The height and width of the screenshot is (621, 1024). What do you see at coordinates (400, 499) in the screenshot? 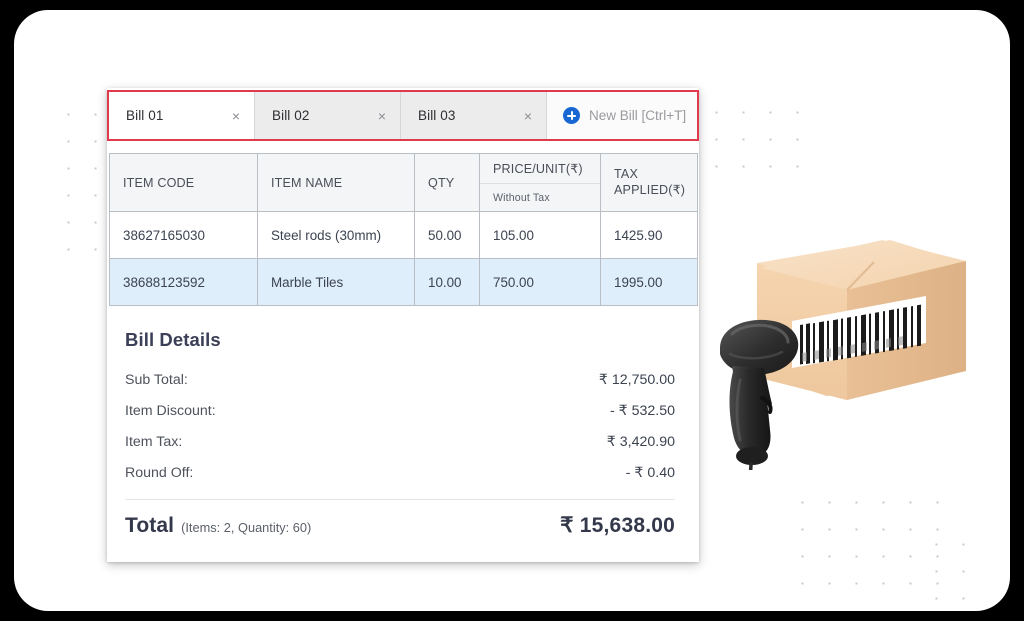
I see `bill-details-divider` at bounding box center [400, 499].